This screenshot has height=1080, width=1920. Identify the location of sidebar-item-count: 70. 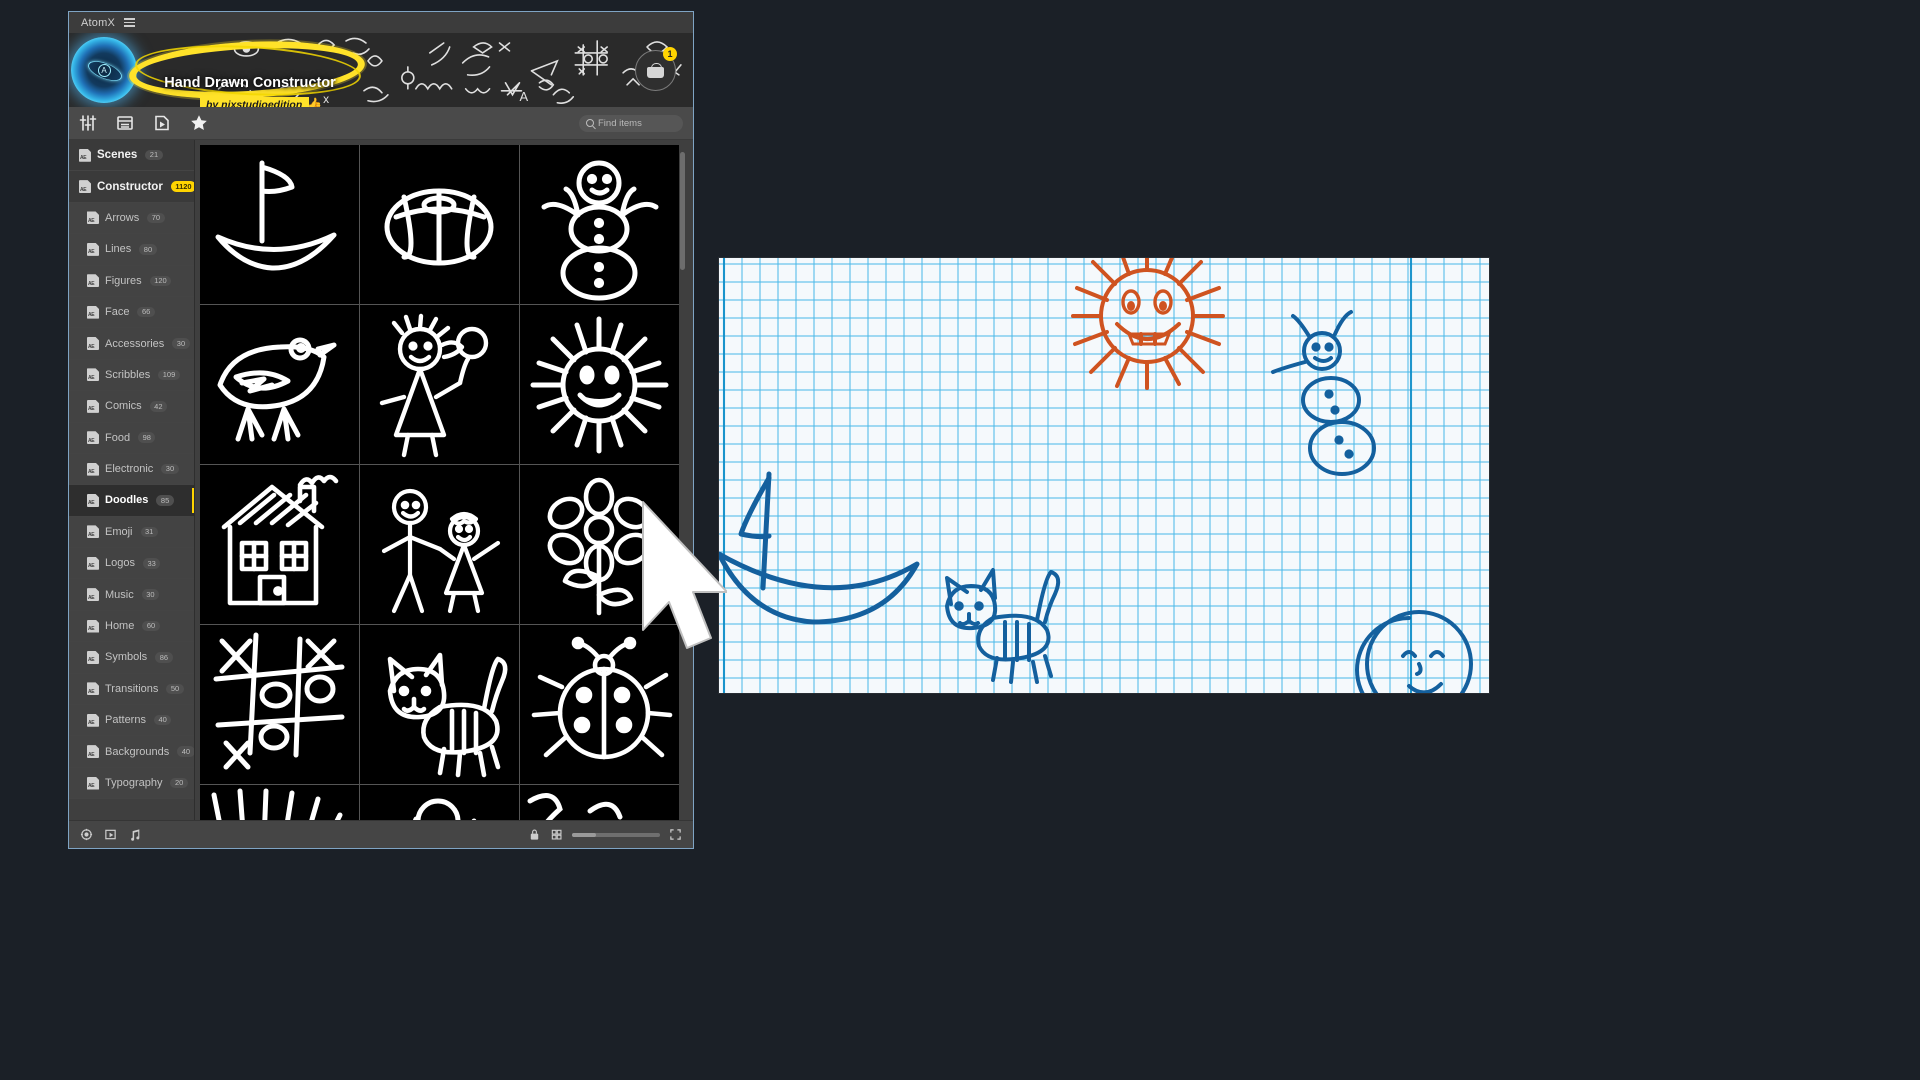
(156, 218).